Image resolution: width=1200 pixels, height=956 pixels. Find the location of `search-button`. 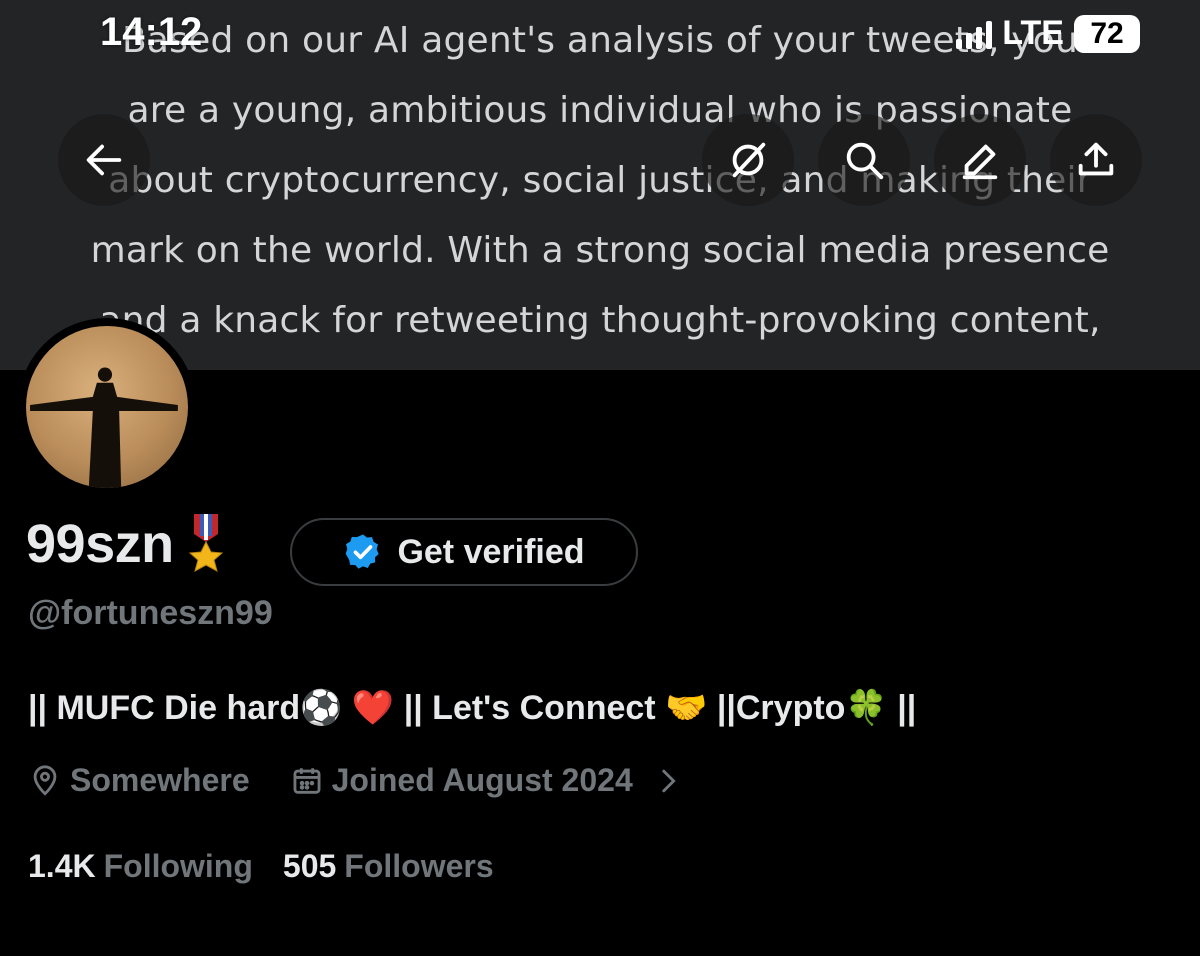

search-button is located at coordinates (864, 160).